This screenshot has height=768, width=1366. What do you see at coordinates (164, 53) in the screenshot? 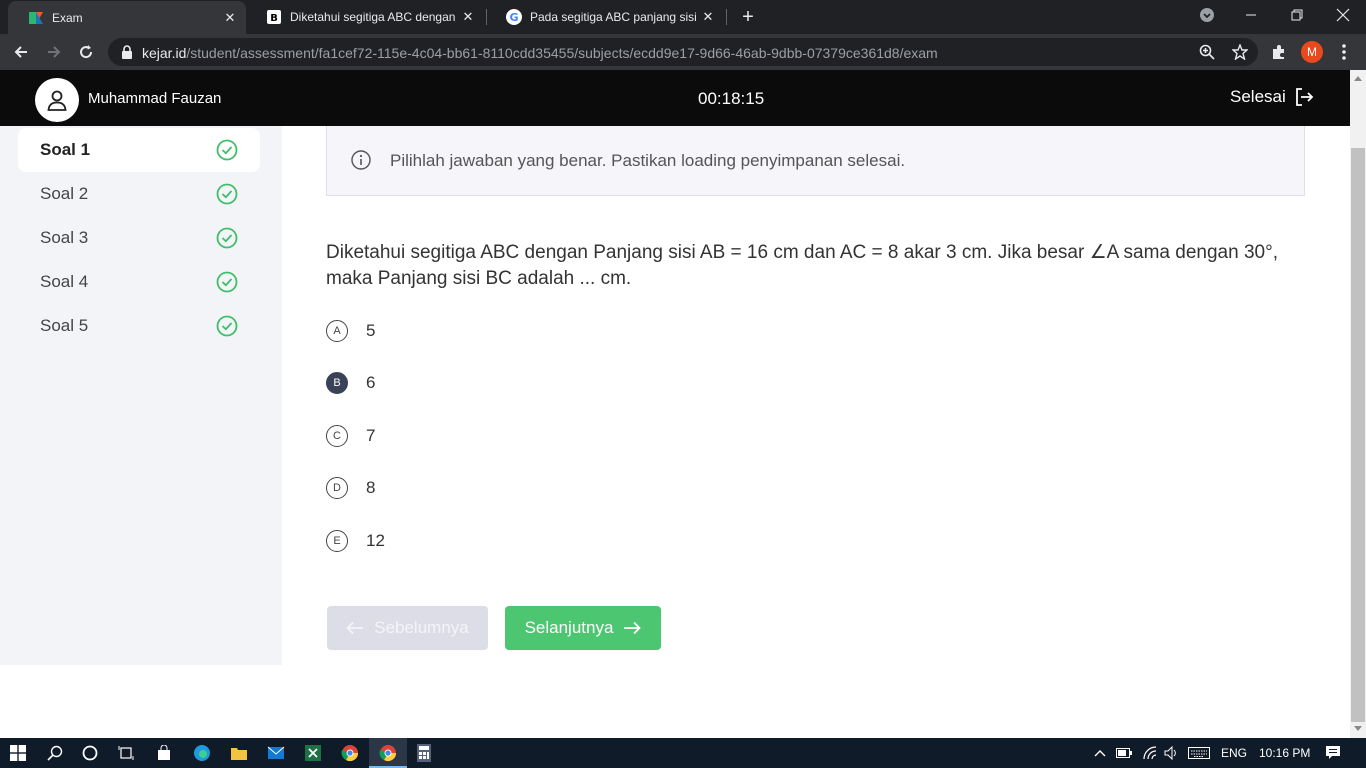
I see `url-host: kejar.id` at bounding box center [164, 53].